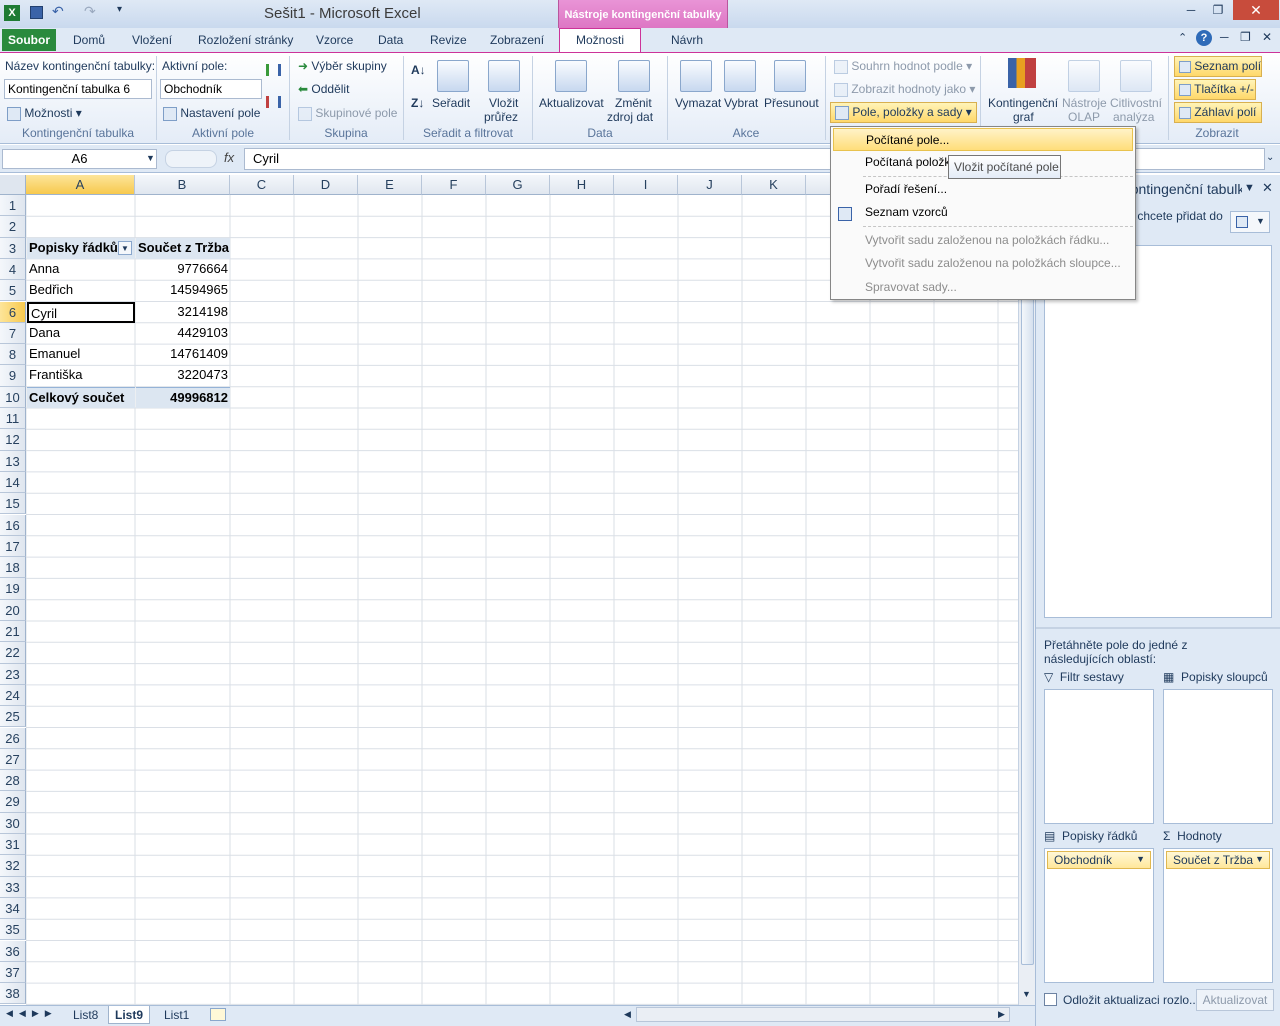  What do you see at coordinates (81, 397) in the screenshot?
I see `pivot-grand-total-label: Celkový součet` at bounding box center [81, 397].